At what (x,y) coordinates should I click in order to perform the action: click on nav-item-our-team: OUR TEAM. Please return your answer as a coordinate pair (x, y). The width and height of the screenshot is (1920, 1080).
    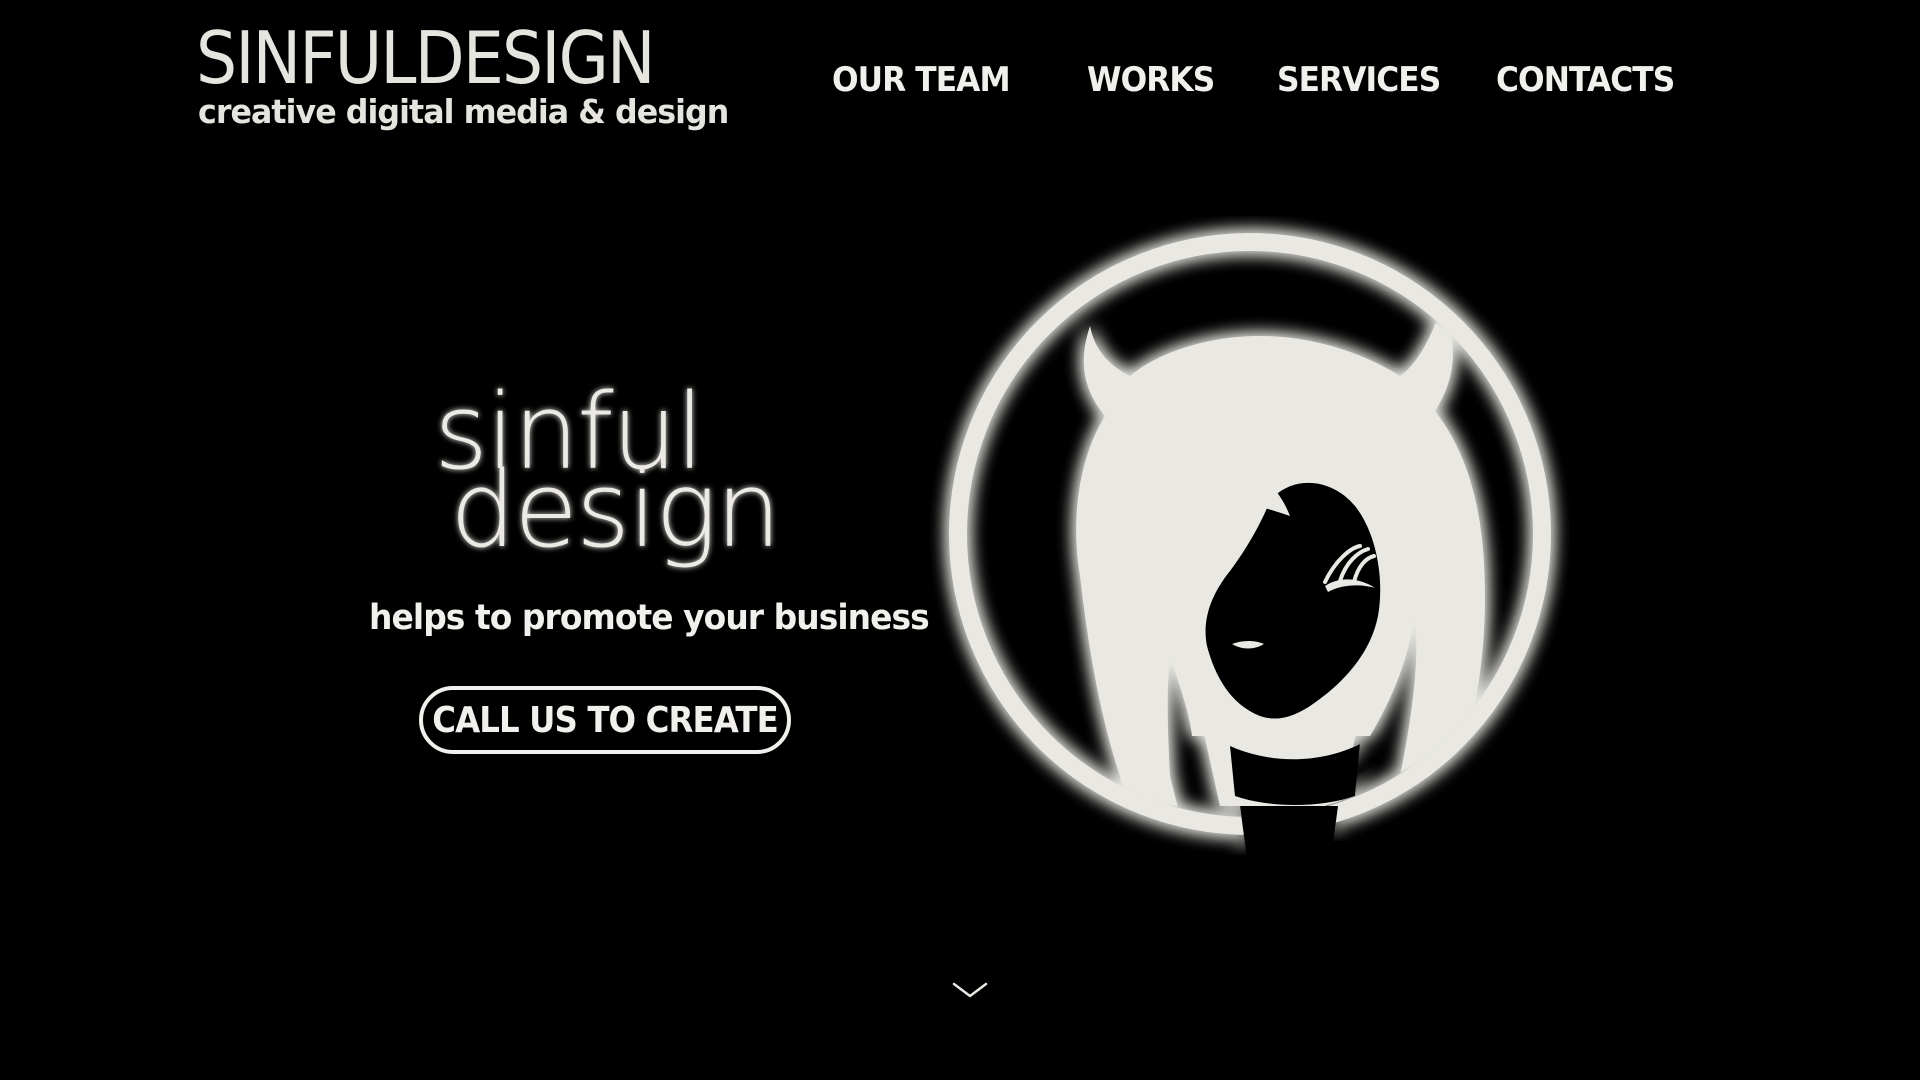
    Looking at the image, I should click on (921, 80).